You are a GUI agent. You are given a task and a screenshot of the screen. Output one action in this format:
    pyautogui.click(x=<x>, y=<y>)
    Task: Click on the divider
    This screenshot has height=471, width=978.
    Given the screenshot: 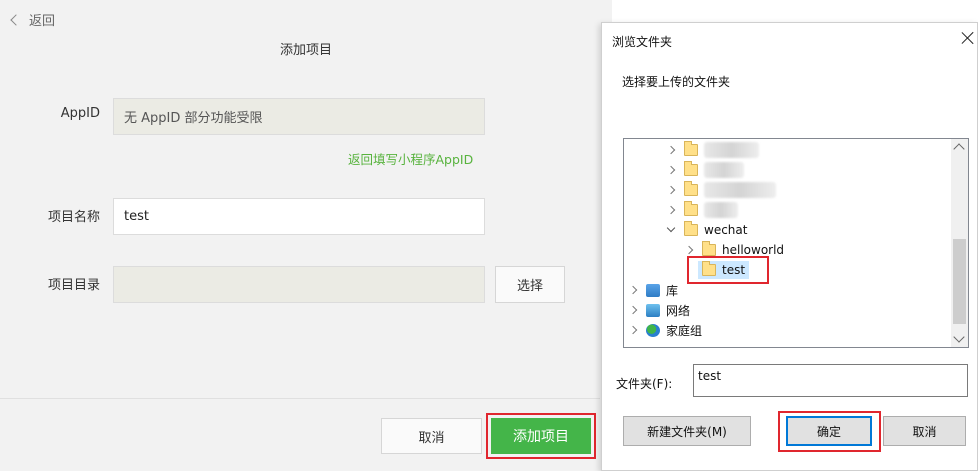 What is the action you would take?
    pyautogui.click(x=300, y=398)
    